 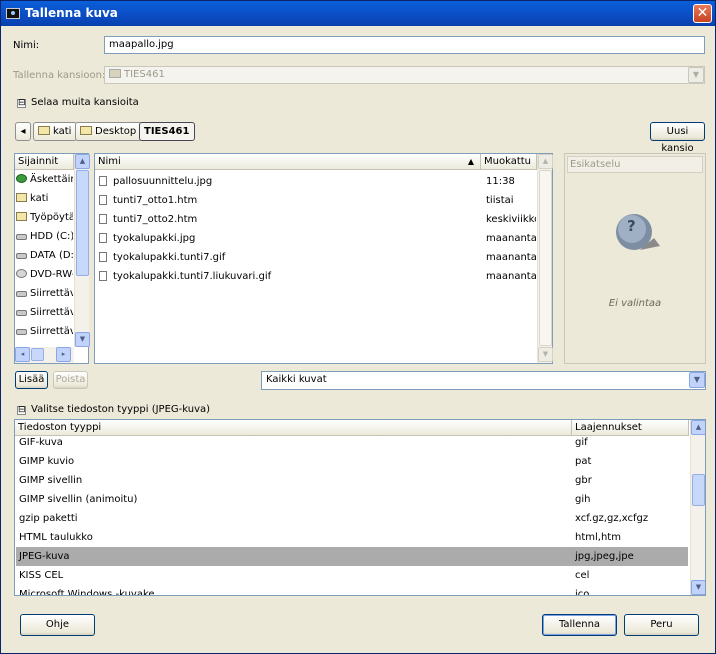 I want to click on add-place-button: Lisää, so click(x=31, y=380).